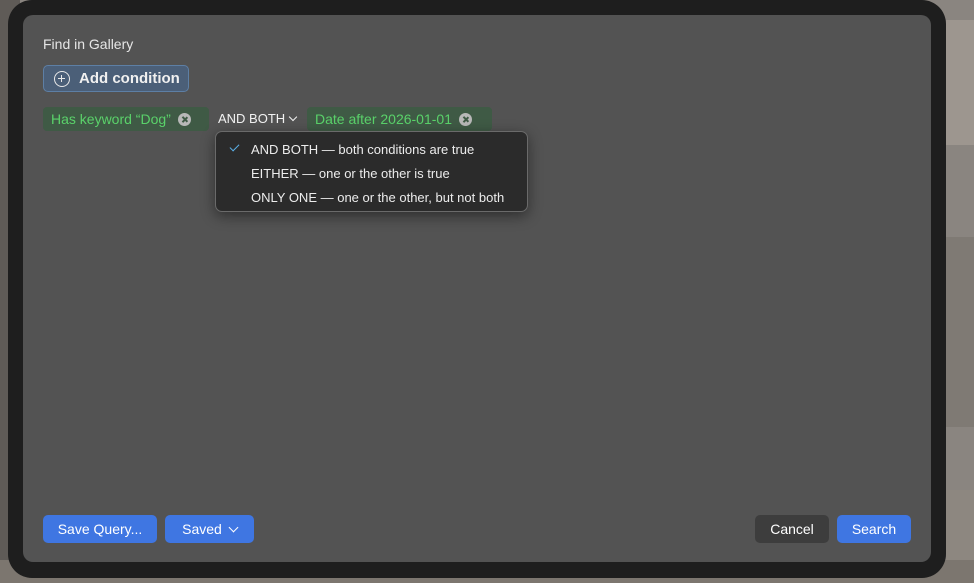 The height and width of the screenshot is (583, 974). I want to click on condition-token-keyword: Has keyword “Dog”, so click(126, 119).